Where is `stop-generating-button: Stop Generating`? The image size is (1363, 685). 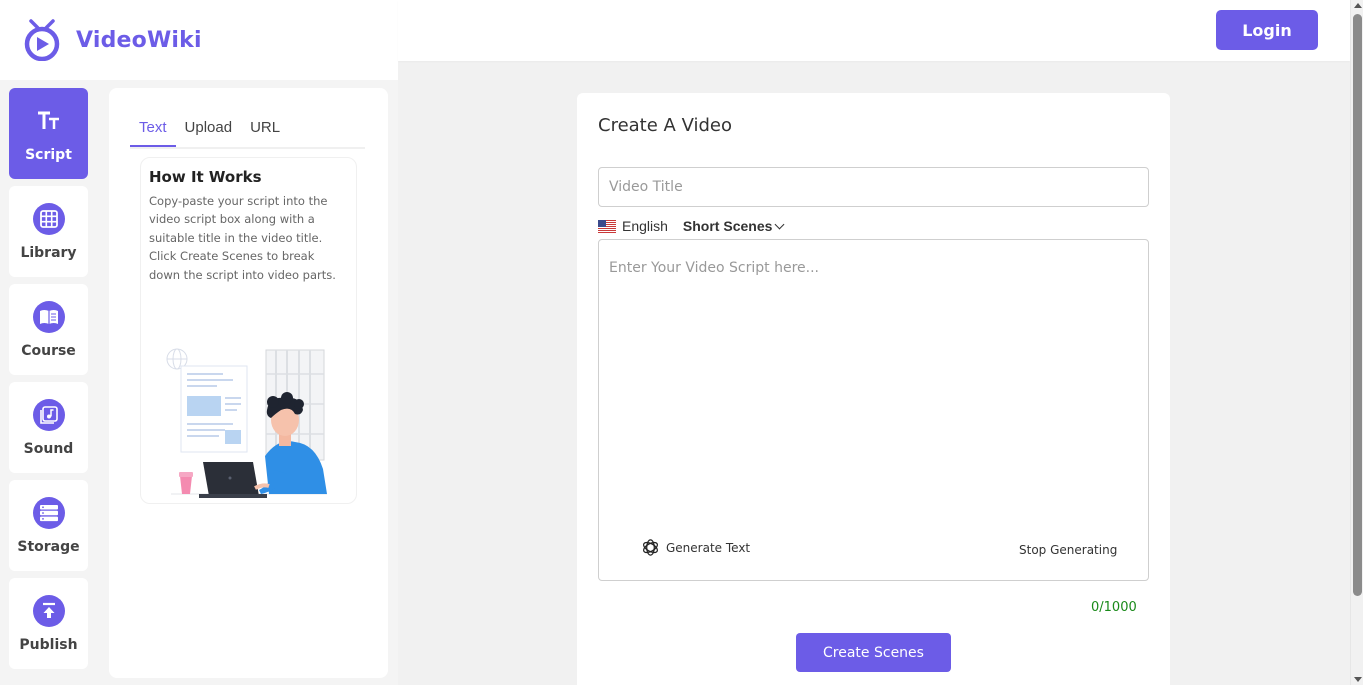
stop-generating-button: Stop Generating is located at coordinates (1068, 550).